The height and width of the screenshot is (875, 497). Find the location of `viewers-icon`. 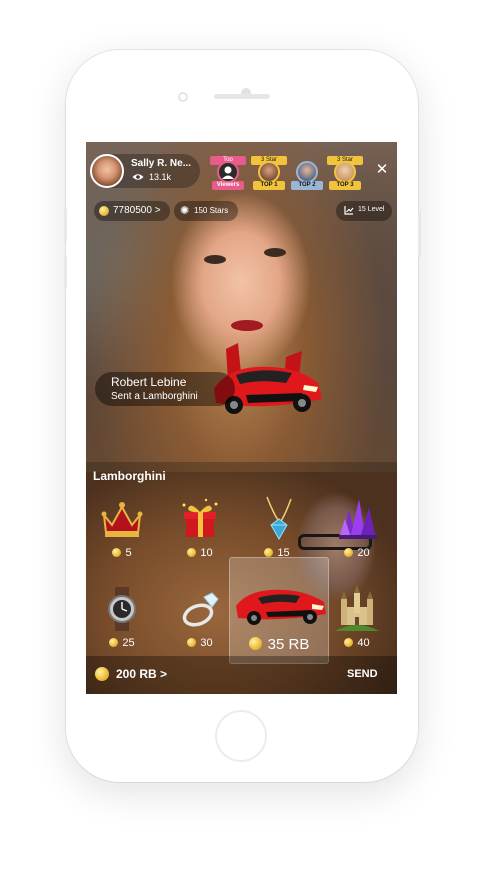

viewers-icon is located at coordinates (228, 172).